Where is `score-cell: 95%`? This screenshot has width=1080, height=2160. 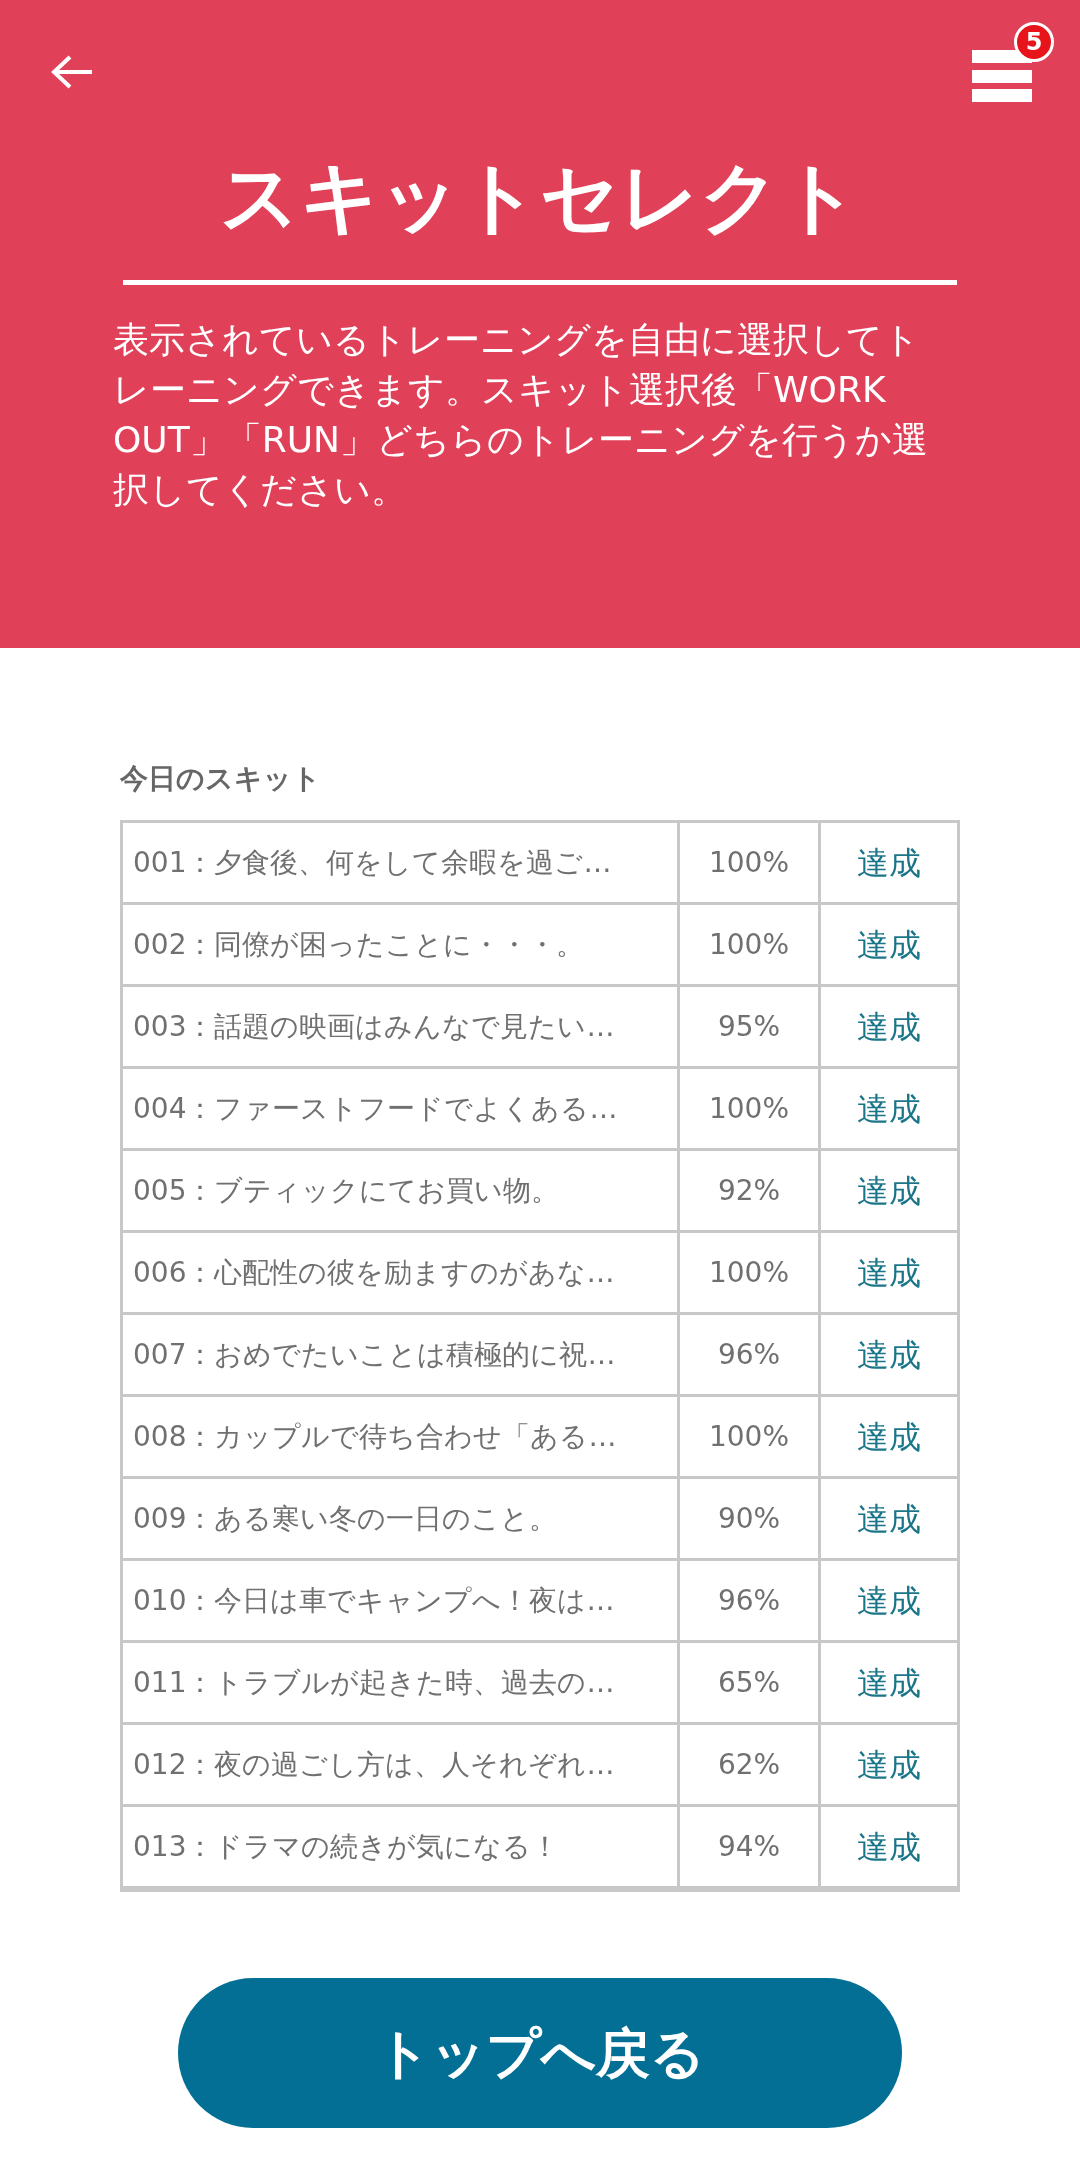 score-cell: 95% is located at coordinates (750, 1026).